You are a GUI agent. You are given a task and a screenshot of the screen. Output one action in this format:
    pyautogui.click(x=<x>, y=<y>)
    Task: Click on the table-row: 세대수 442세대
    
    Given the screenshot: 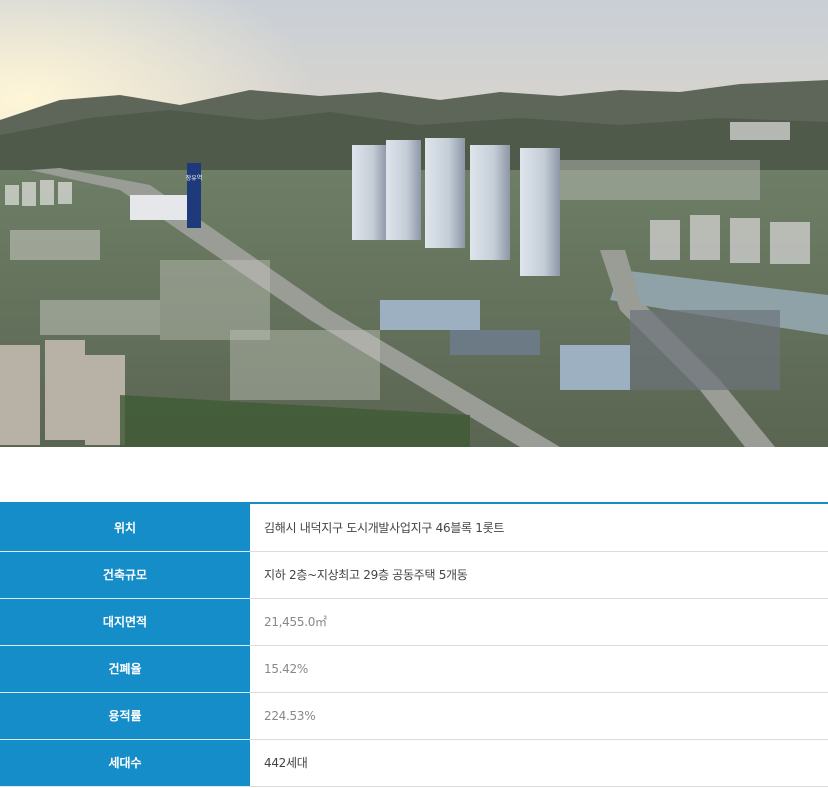 What is the action you would take?
    pyautogui.click(x=414, y=763)
    